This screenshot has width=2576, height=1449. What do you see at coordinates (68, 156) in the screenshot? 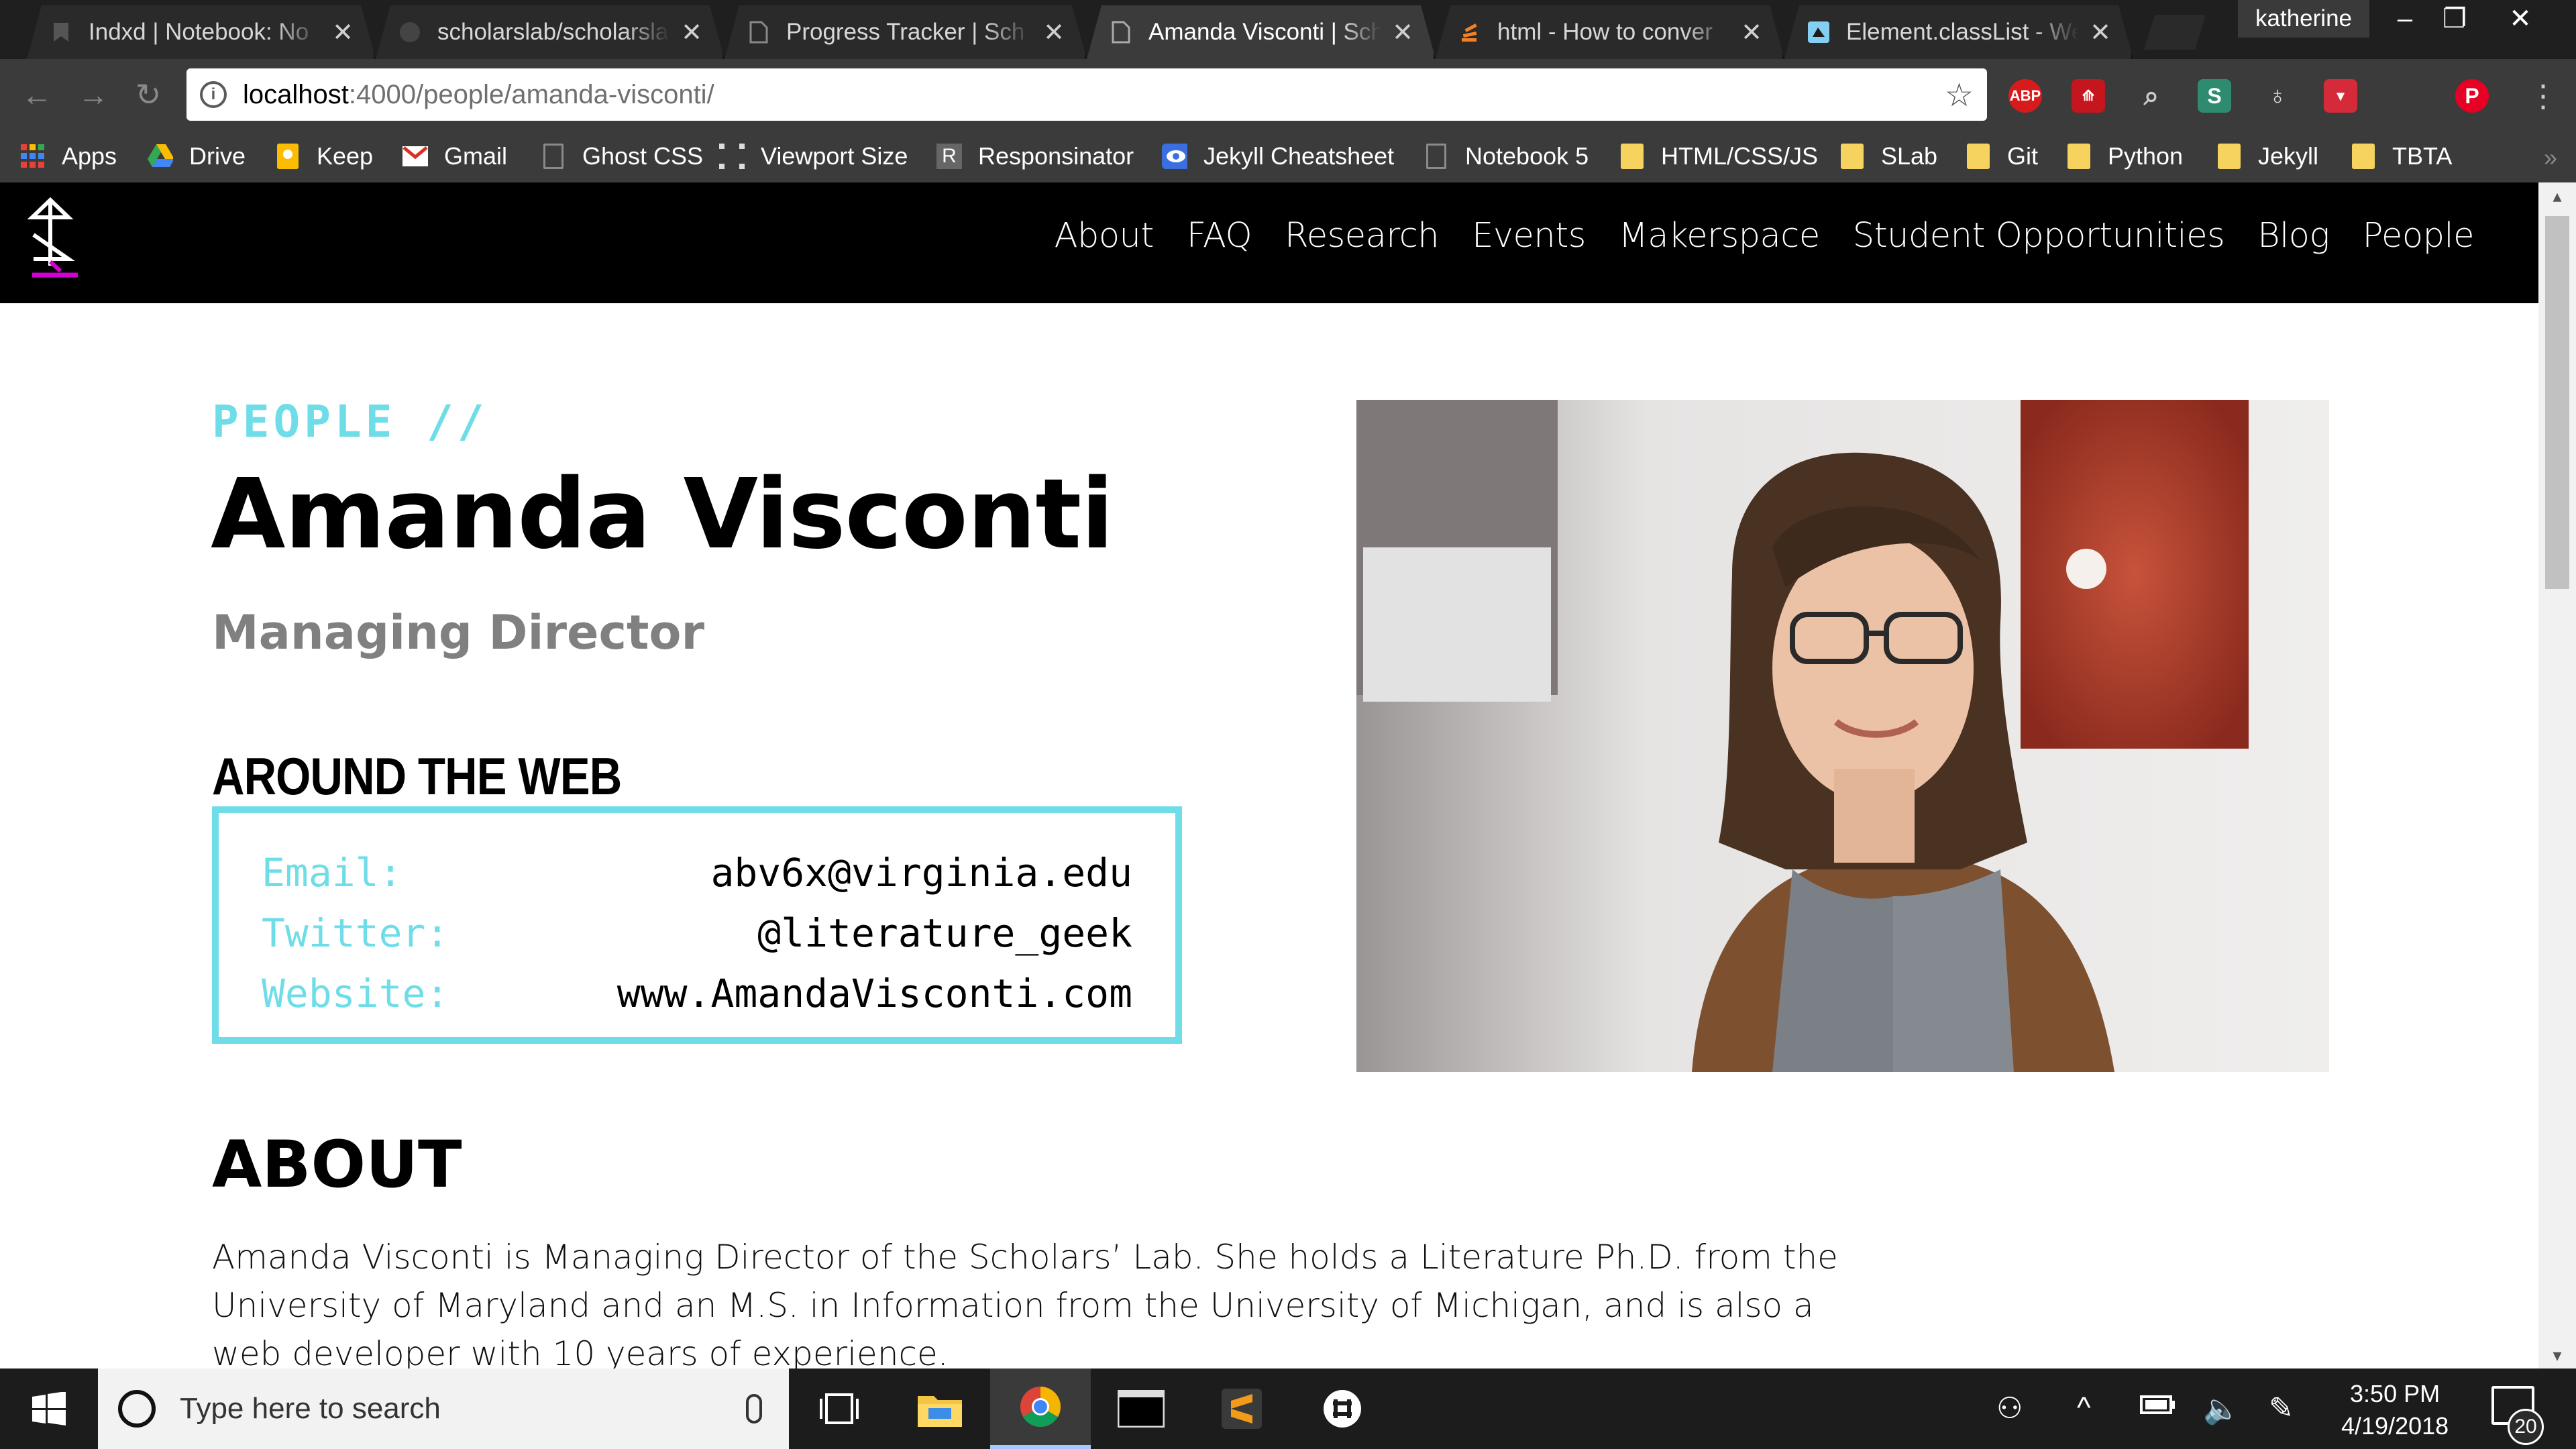
I see `bookmark-apps: Apps` at bounding box center [68, 156].